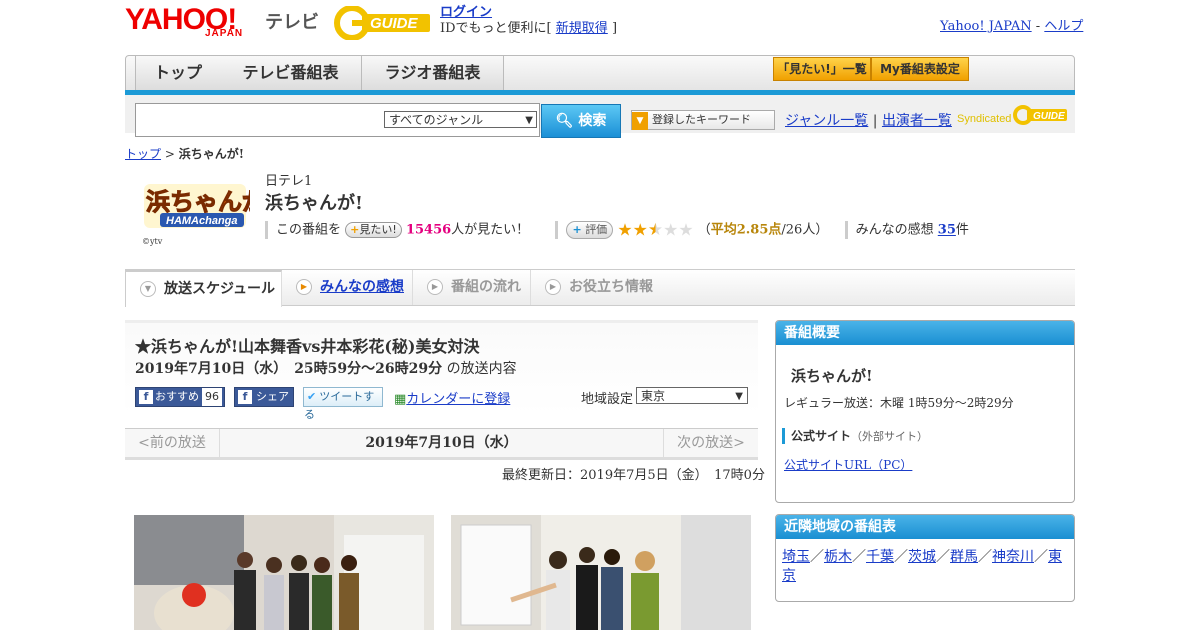 This screenshot has height=630, width=1200. I want to click on mitai-count: 15456, so click(428, 230).